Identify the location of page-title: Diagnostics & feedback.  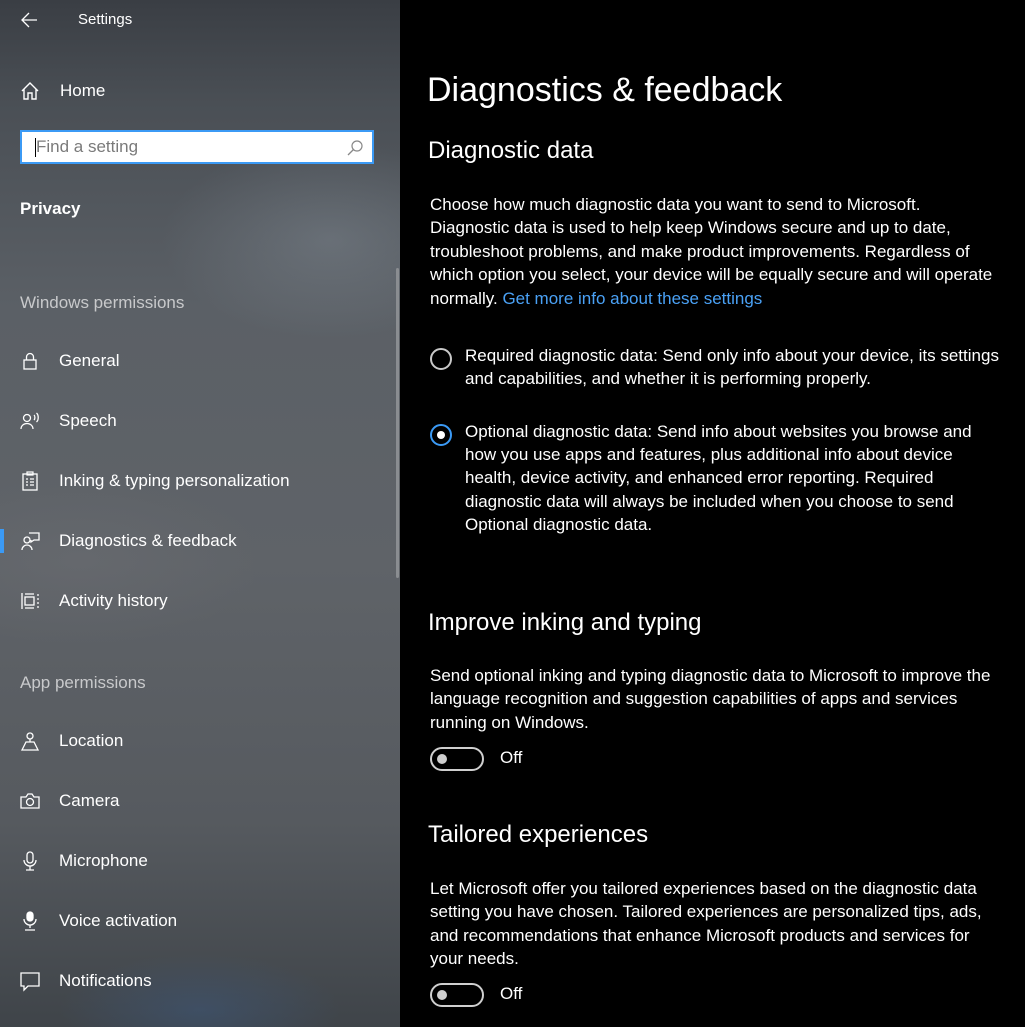
(605, 90).